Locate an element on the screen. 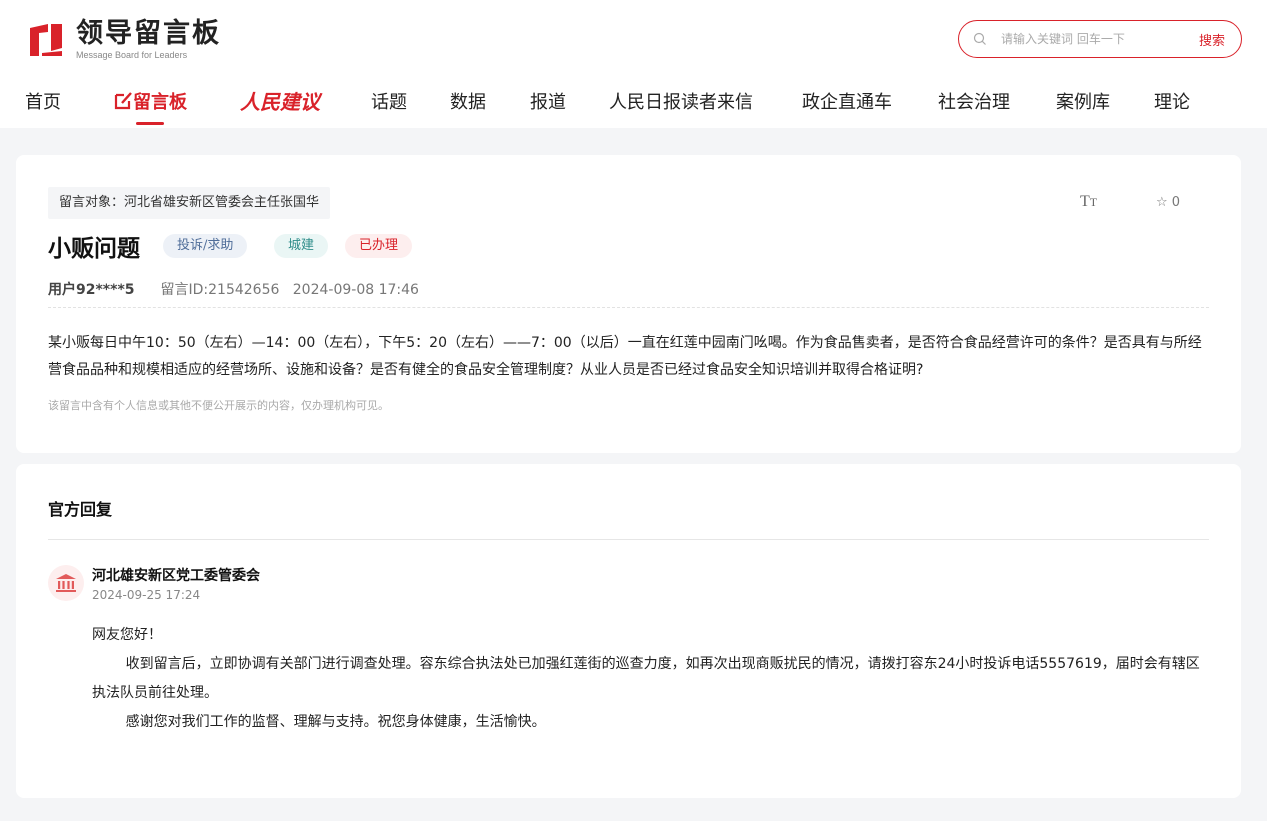  message-time: 2024-09-08 17:46 is located at coordinates (355, 290).